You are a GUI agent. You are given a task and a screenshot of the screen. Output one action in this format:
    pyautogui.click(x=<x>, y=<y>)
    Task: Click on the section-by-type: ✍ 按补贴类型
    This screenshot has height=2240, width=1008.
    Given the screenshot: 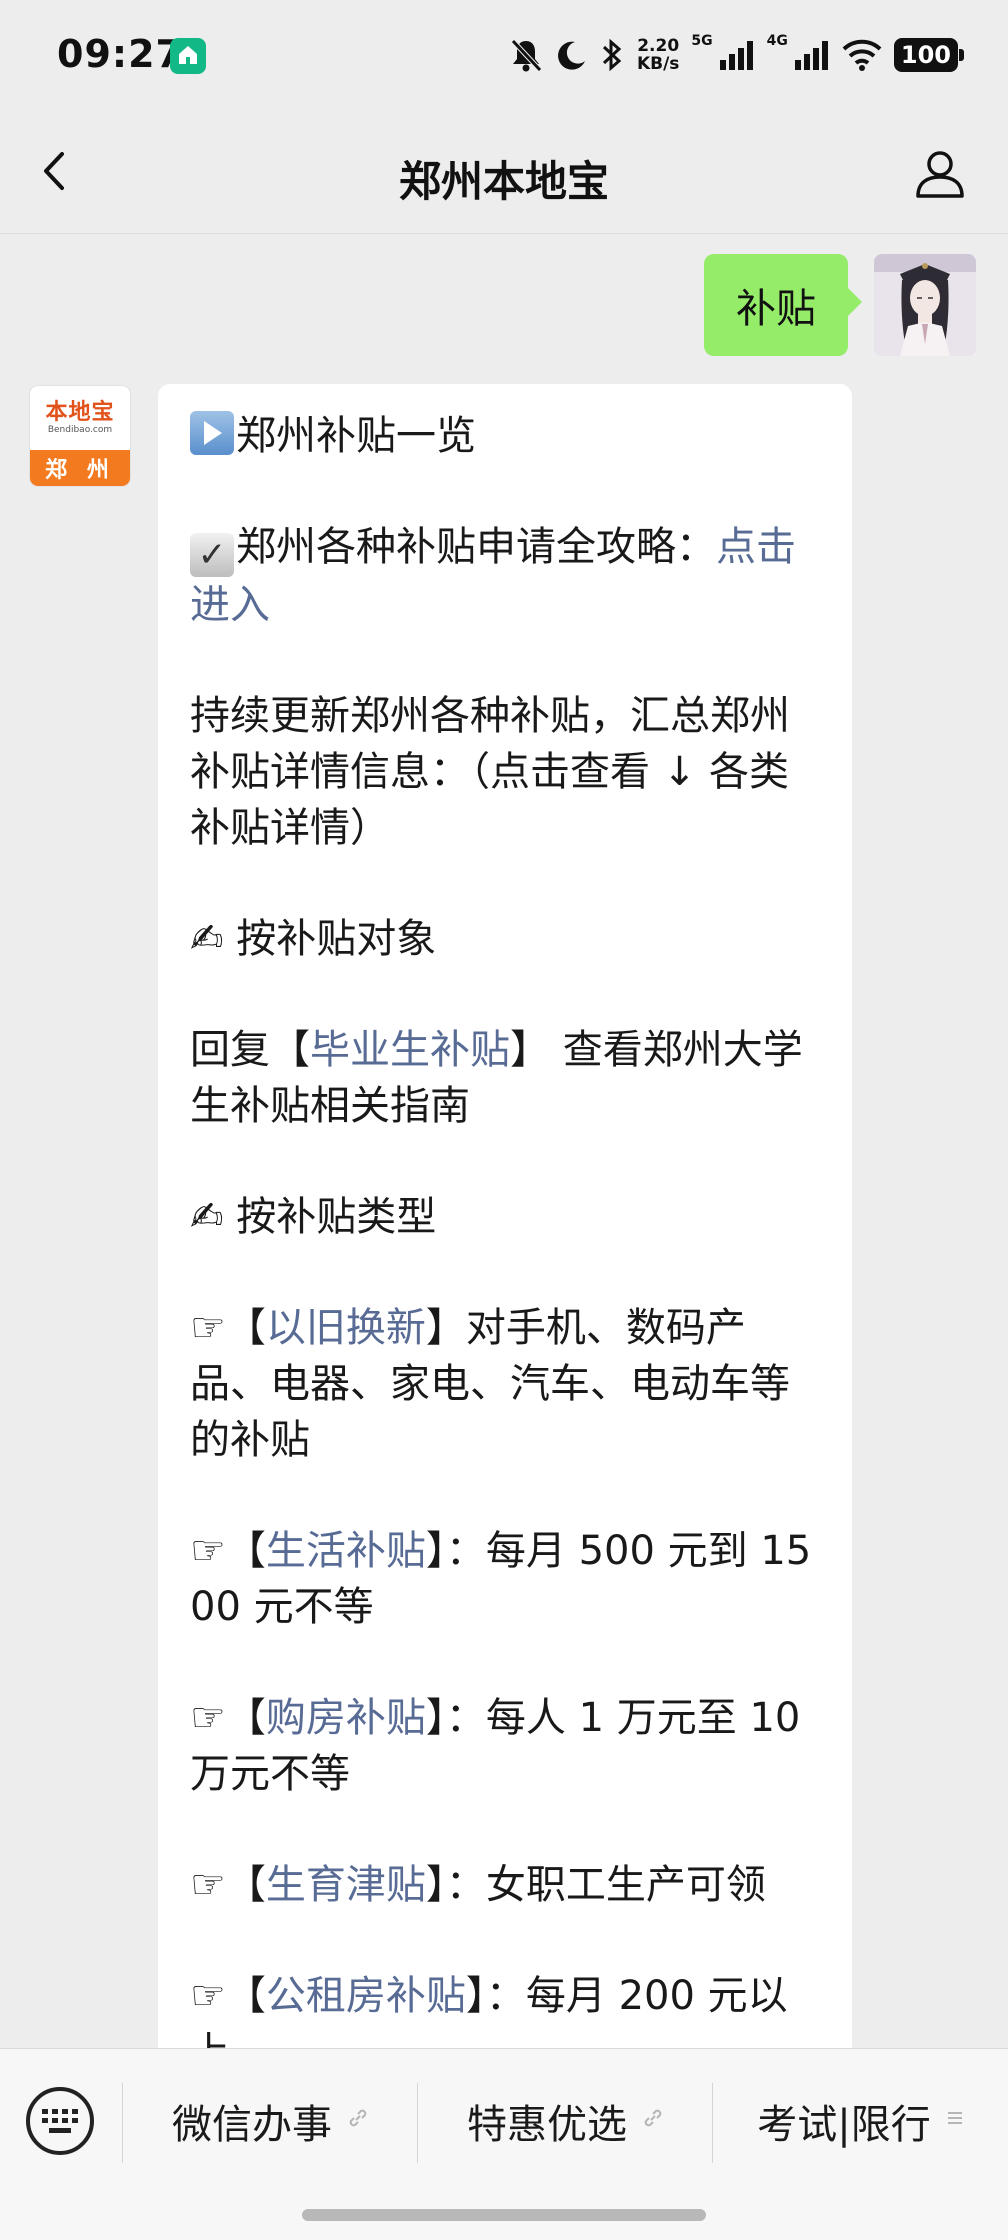 What is the action you would take?
    pyautogui.click(x=313, y=1217)
    